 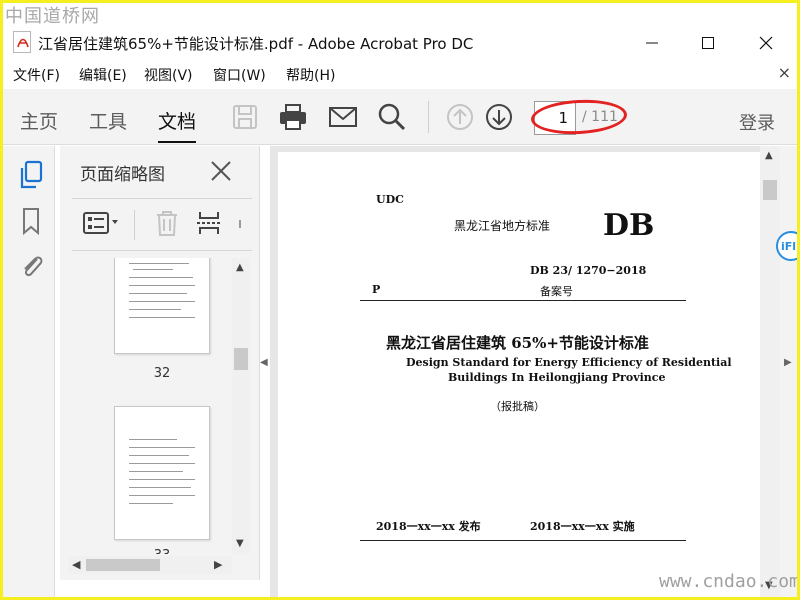 I want to click on menu-file: 文件(F), so click(x=36, y=75).